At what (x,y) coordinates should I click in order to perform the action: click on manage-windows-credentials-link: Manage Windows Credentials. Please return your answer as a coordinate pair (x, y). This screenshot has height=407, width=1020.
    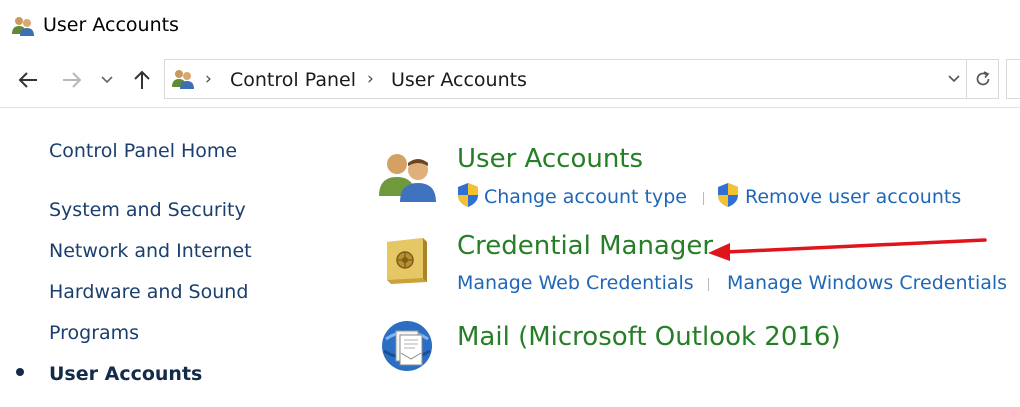
    Looking at the image, I should click on (867, 283).